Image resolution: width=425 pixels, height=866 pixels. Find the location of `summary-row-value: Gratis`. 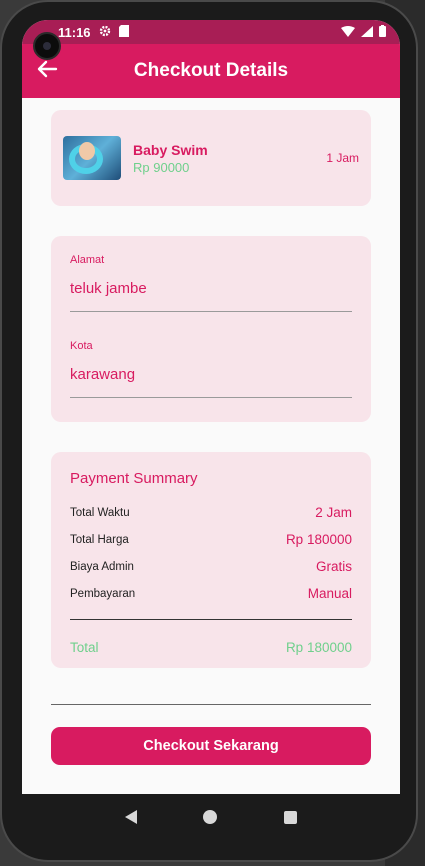

summary-row-value: Gratis is located at coordinates (333, 566).